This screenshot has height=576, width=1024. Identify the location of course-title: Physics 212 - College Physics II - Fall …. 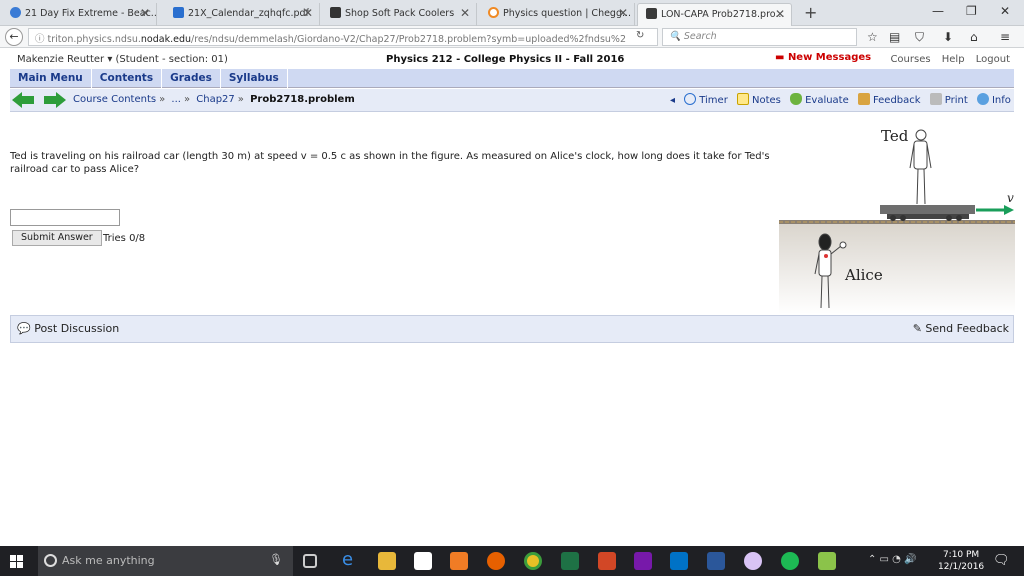
(505, 59).